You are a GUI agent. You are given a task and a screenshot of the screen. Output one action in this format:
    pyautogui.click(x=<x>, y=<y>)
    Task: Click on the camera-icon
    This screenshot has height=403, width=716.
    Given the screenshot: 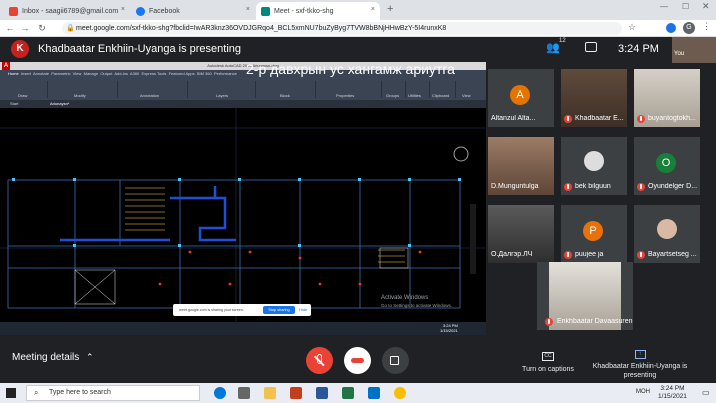 What is the action you would take?
    pyautogui.click(x=394, y=360)
    